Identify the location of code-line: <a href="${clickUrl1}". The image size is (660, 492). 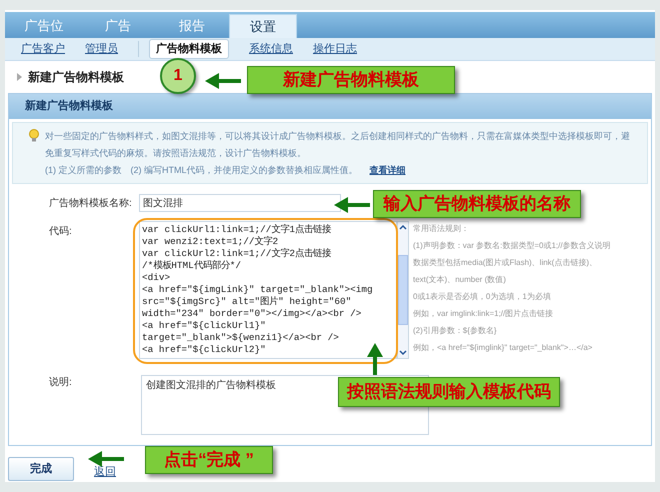
(204, 326).